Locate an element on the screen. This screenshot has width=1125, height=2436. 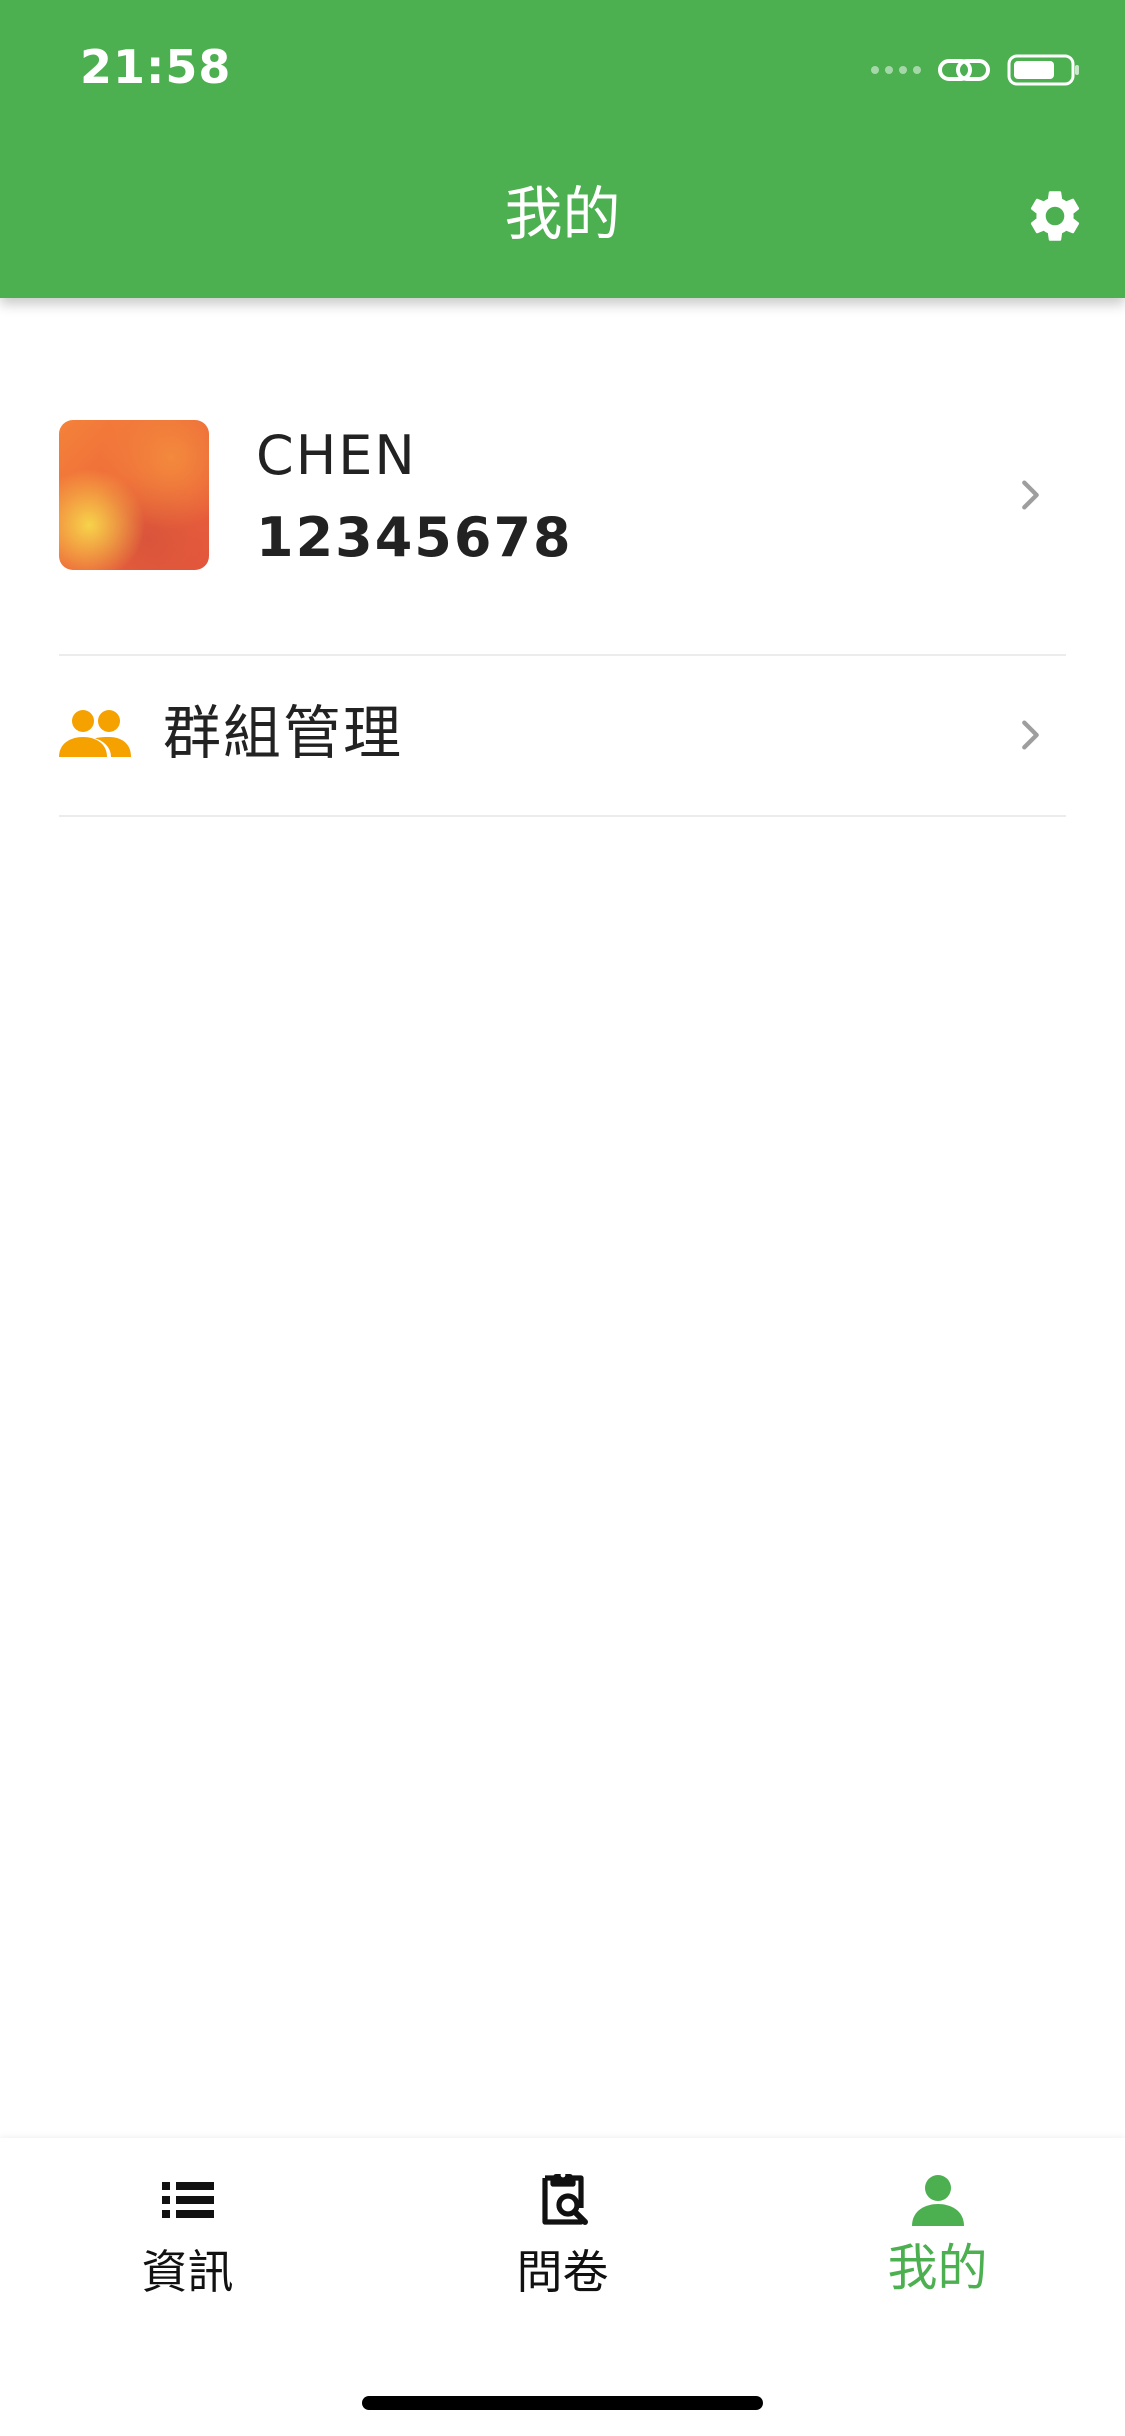
menu-item-label: 群組管理 is located at coordinates (283, 733).